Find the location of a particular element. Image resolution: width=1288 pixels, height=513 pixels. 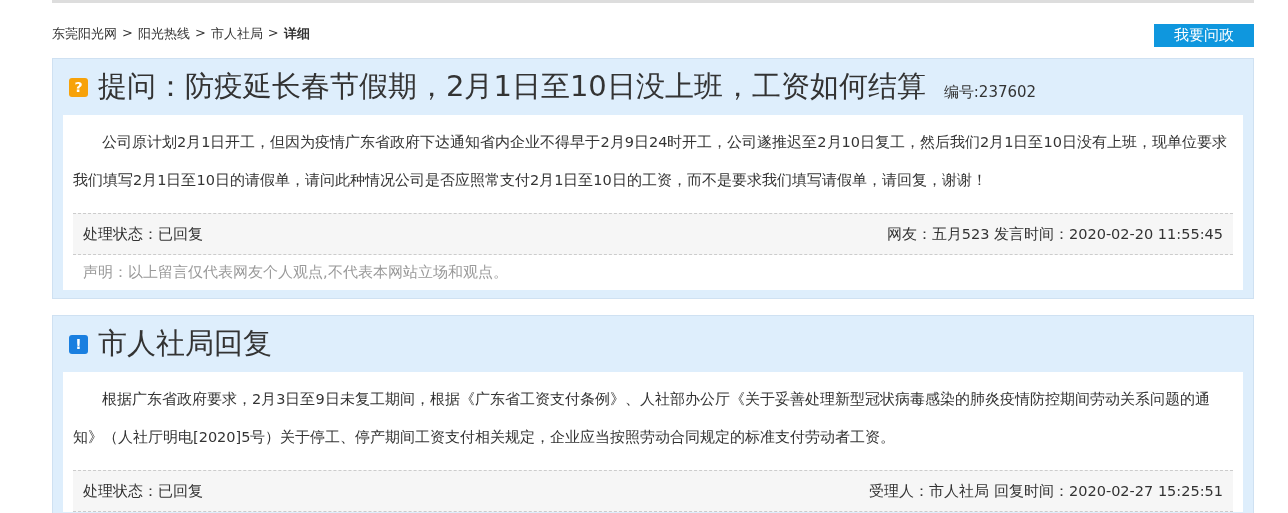

disclaimer-text: 声明：以上留言仅代表网友个人观点,不代表本网站立场和观点。 is located at coordinates (295, 272).